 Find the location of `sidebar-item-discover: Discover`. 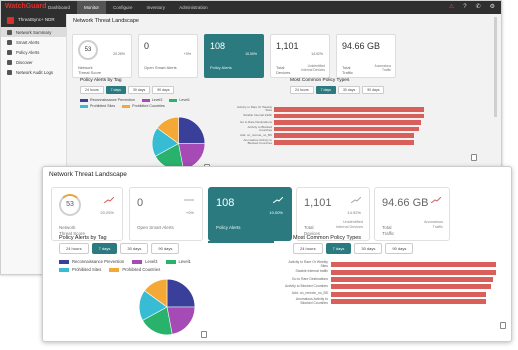

sidebar-item-discover: Discover is located at coordinates (33, 62).